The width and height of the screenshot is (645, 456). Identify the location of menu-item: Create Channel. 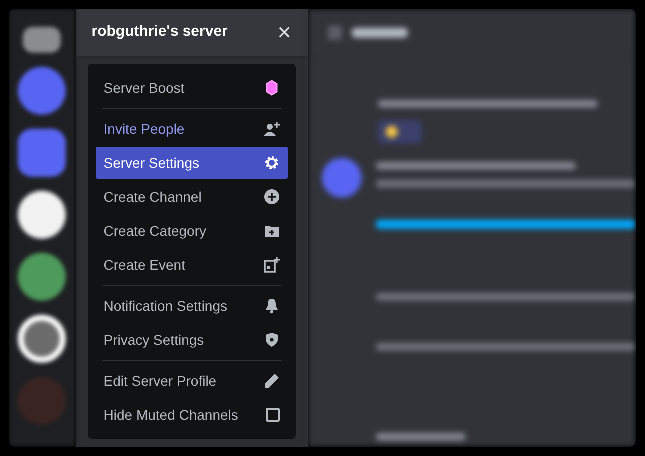
(192, 197).